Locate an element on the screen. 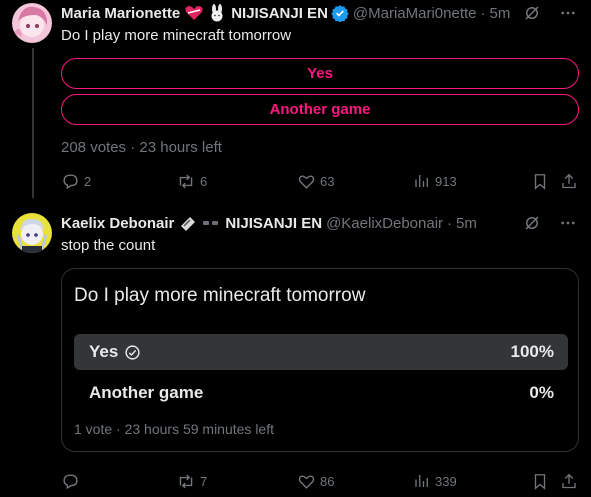  quoted-poll-option-label: Another game is located at coordinates (146, 393).